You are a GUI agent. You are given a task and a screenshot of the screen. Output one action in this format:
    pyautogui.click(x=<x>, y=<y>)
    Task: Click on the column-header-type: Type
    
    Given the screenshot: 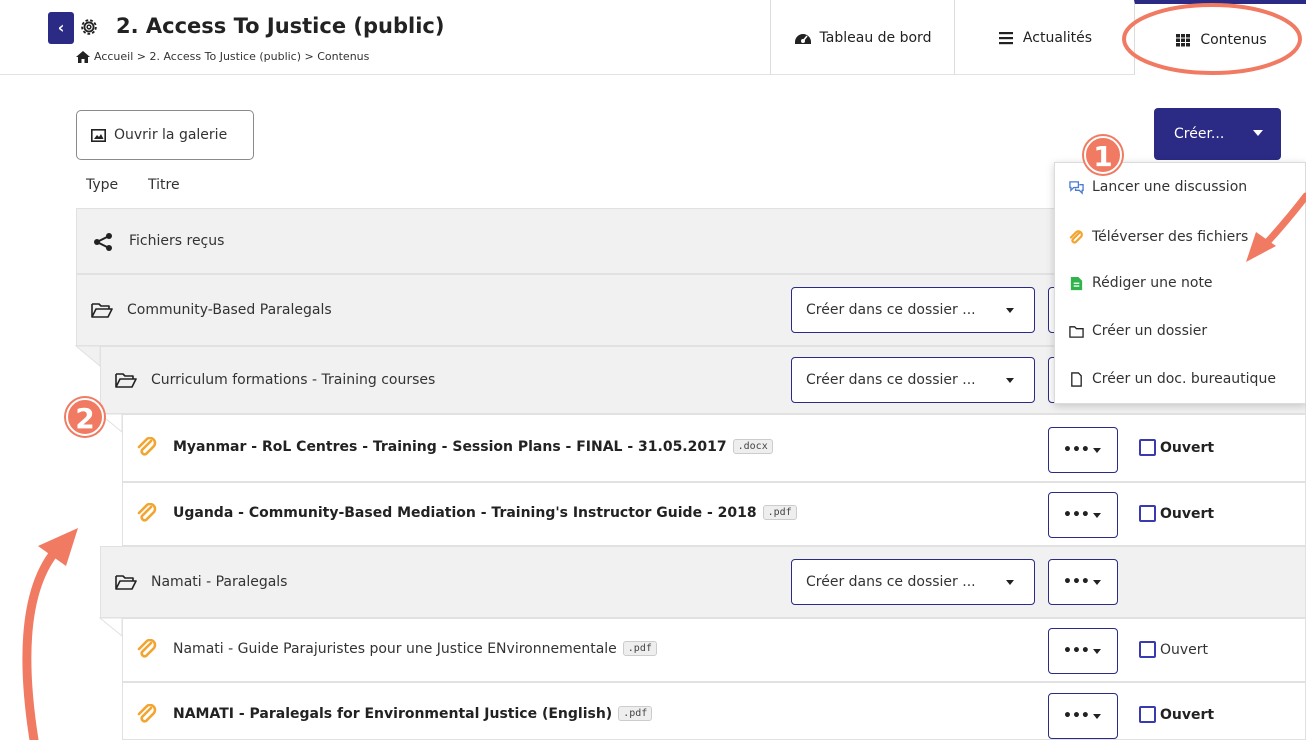 What is the action you would take?
    pyautogui.click(x=102, y=185)
    